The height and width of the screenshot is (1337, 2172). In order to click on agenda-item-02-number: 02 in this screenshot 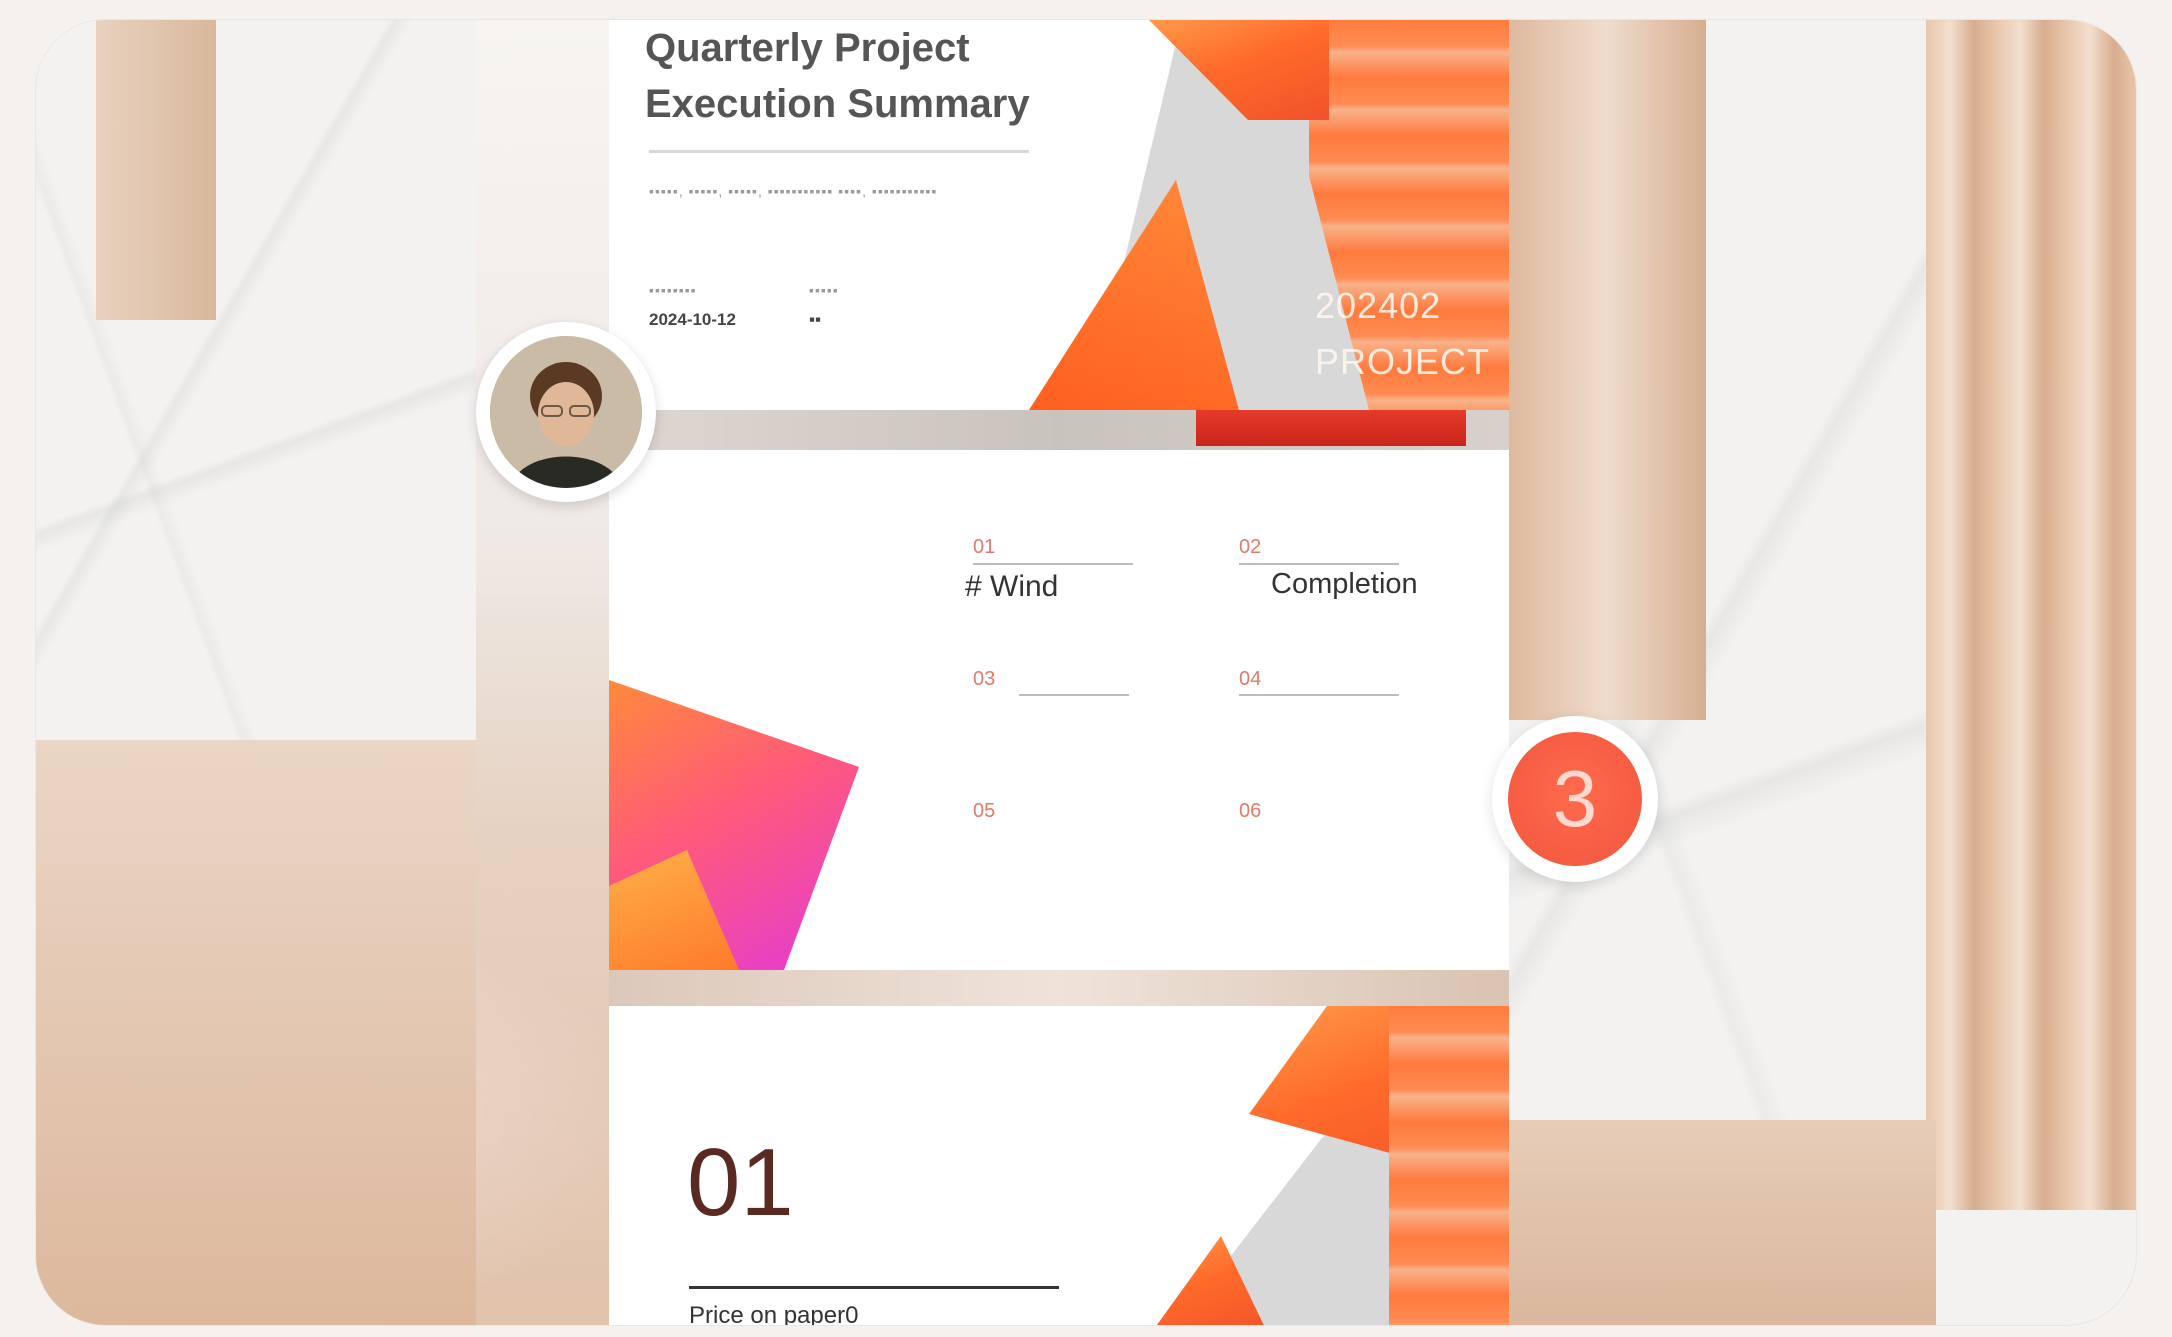, I will do `click(1250, 547)`.